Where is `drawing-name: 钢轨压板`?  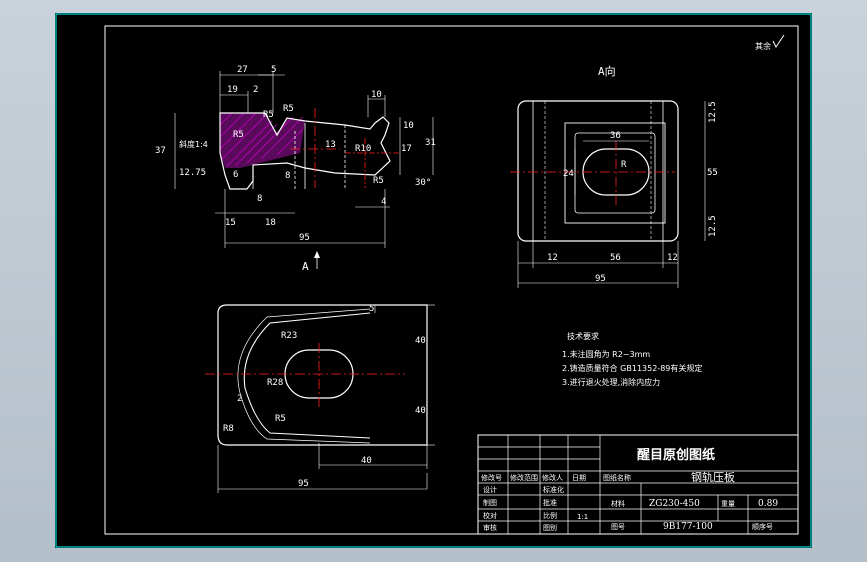
drawing-name: 钢轨压板 is located at coordinates (713, 477).